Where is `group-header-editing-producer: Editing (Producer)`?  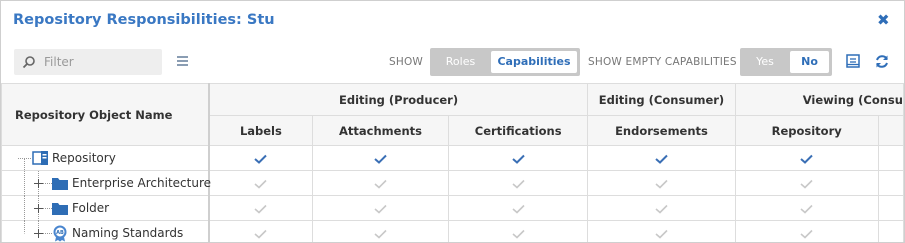
group-header-editing-producer: Editing (Producer) is located at coordinates (398, 99).